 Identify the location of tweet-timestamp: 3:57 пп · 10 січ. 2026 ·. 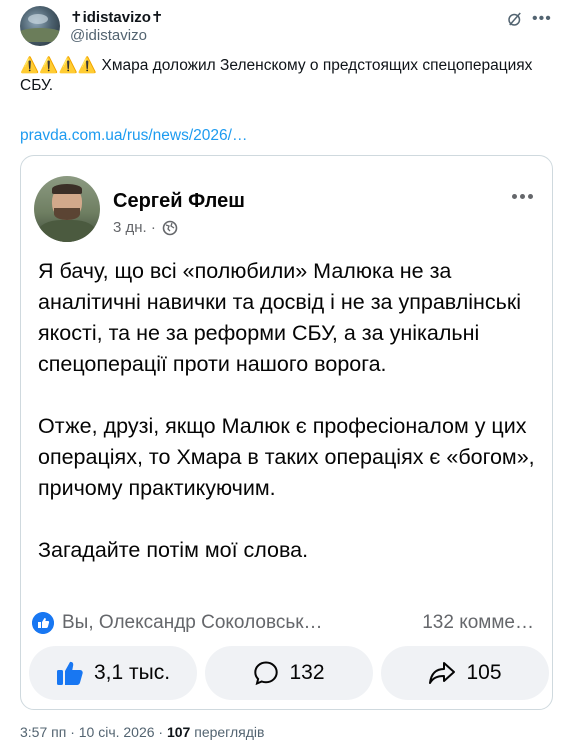
(91, 732).